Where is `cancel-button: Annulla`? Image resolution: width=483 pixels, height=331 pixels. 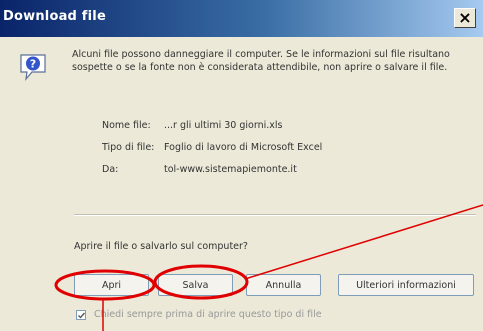 cancel-button: Annulla is located at coordinates (283, 285).